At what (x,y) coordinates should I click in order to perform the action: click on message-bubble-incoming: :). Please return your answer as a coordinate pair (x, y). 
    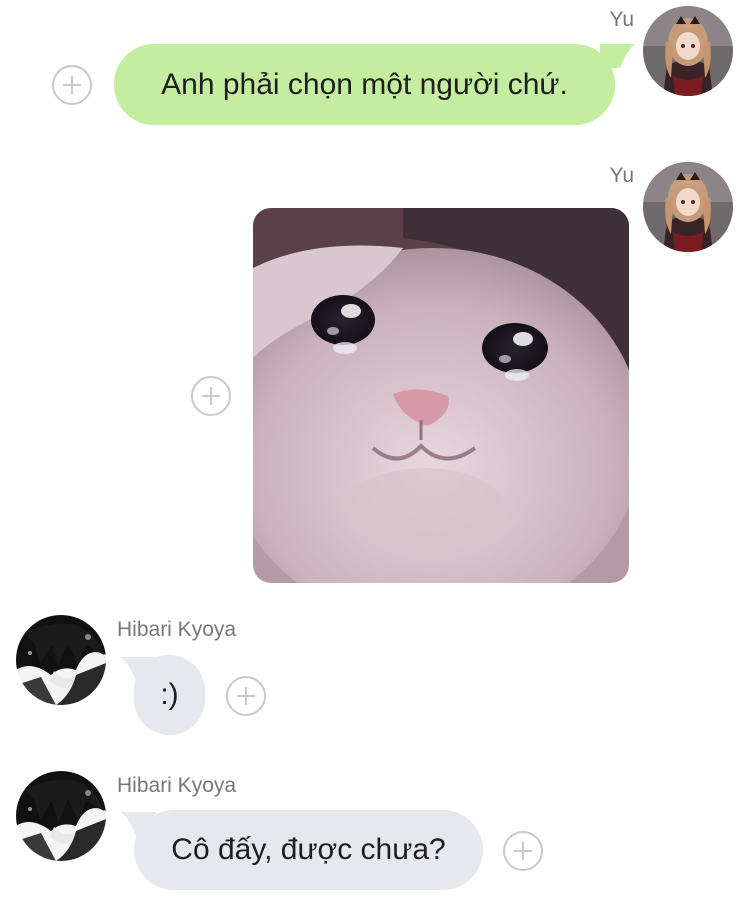
    Looking at the image, I should click on (169, 695).